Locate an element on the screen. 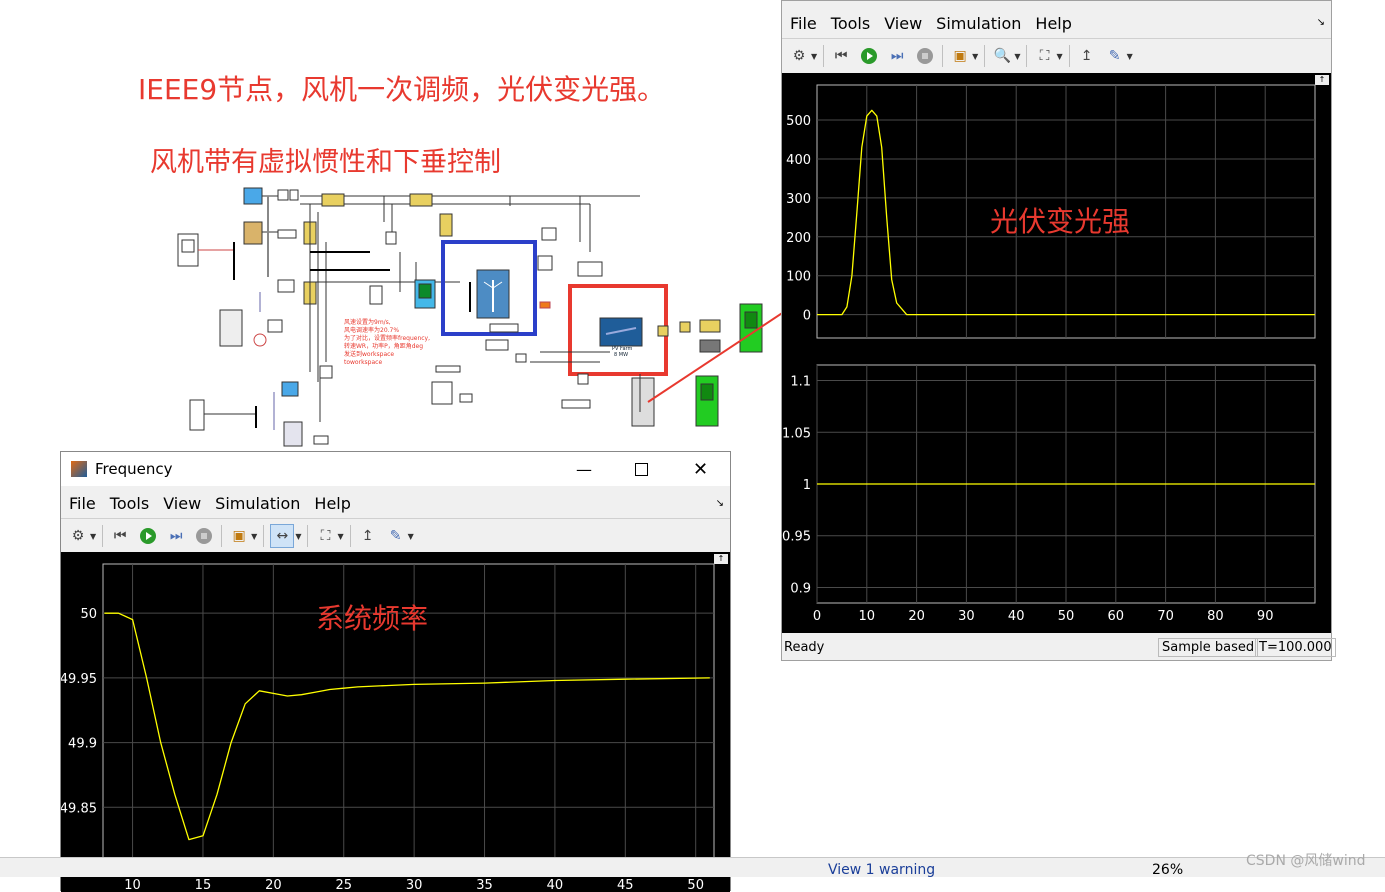 This screenshot has height=892, width=1385. status-sample: Sample based is located at coordinates (1208, 647).